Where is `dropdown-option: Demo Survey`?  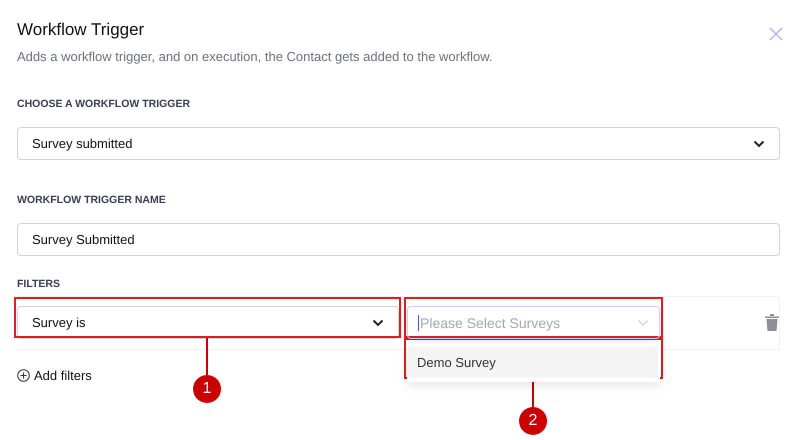
dropdown-option: Demo Survey is located at coordinates (532, 362).